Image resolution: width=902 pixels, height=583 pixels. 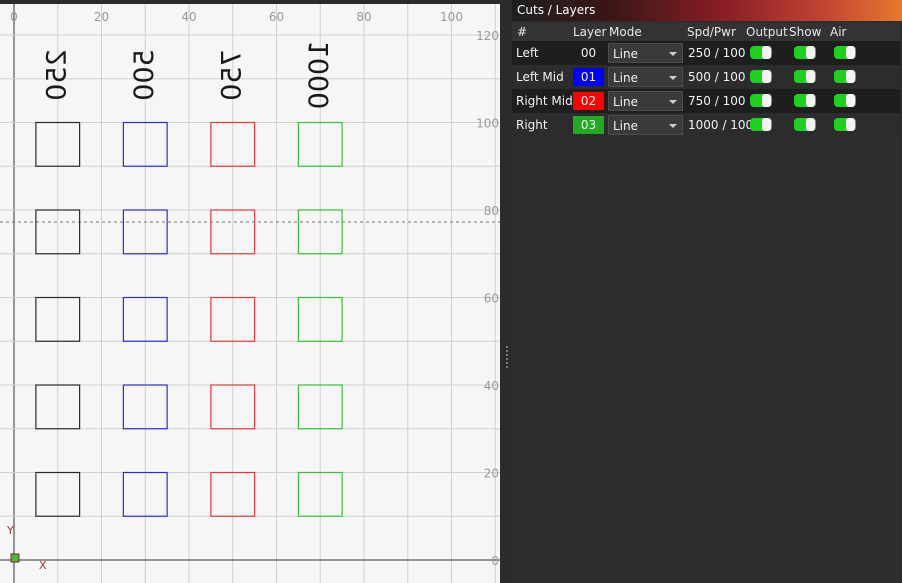 What do you see at coordinates (144, 75) in the screenshot?
I see `column-label: 500` at bounding box center [144, 75].